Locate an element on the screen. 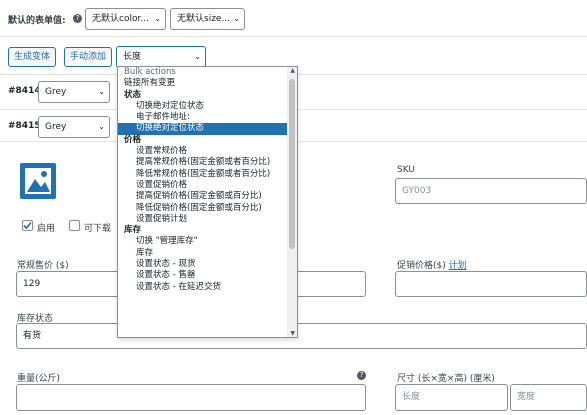  dropdown-option: 设置促销价格 is located at coordinates (207, 185).